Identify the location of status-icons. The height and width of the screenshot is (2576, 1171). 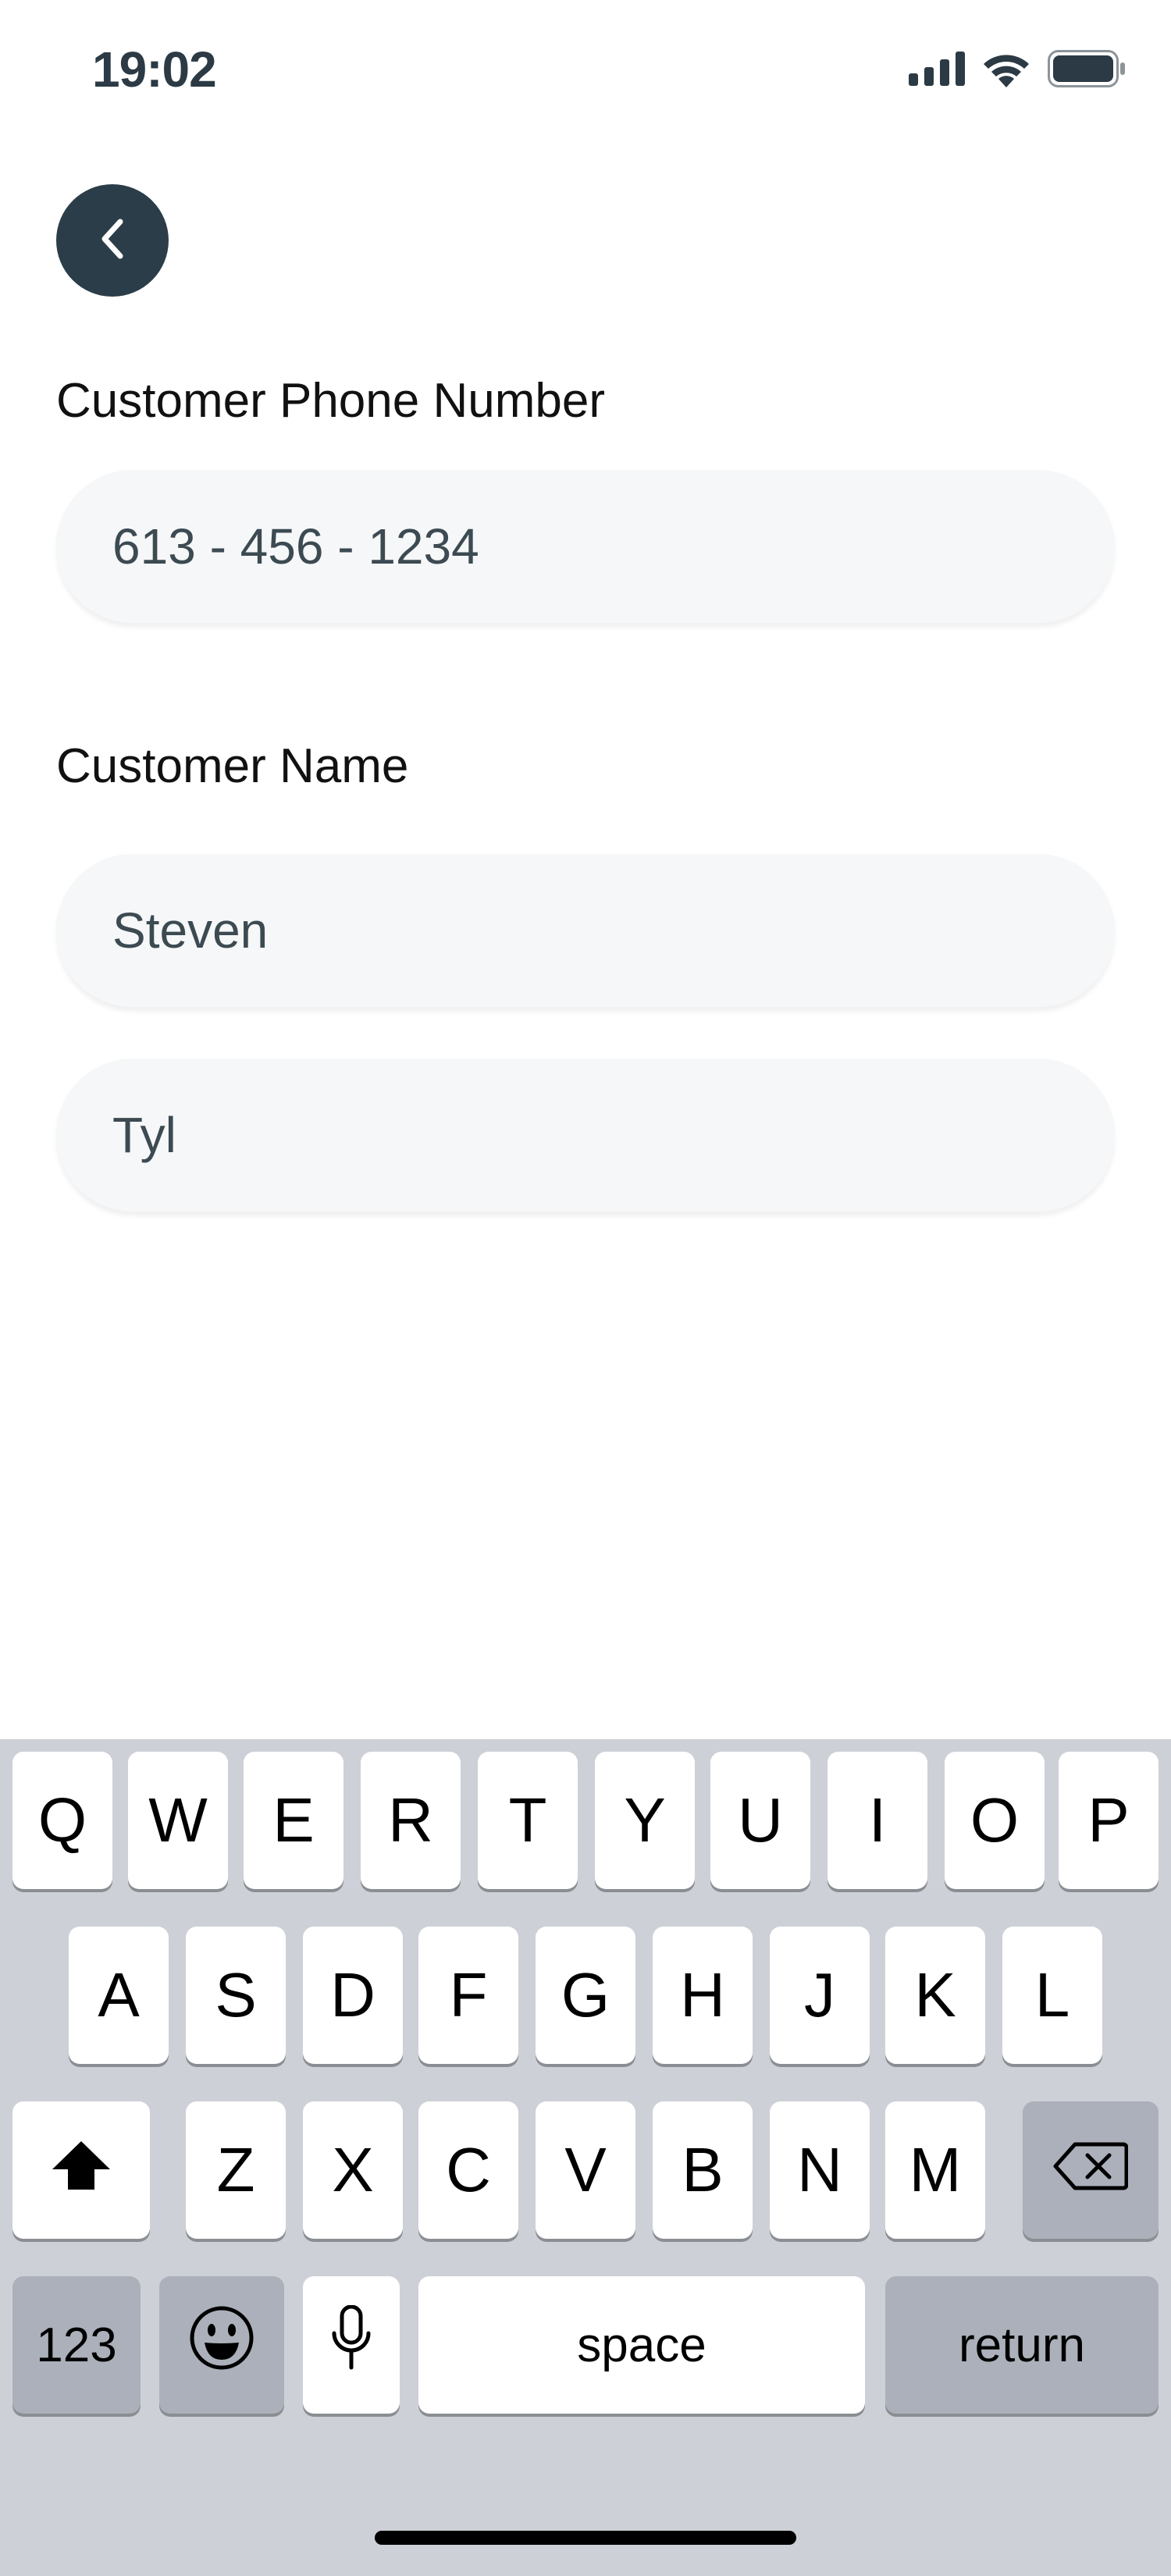
(1017, 70).